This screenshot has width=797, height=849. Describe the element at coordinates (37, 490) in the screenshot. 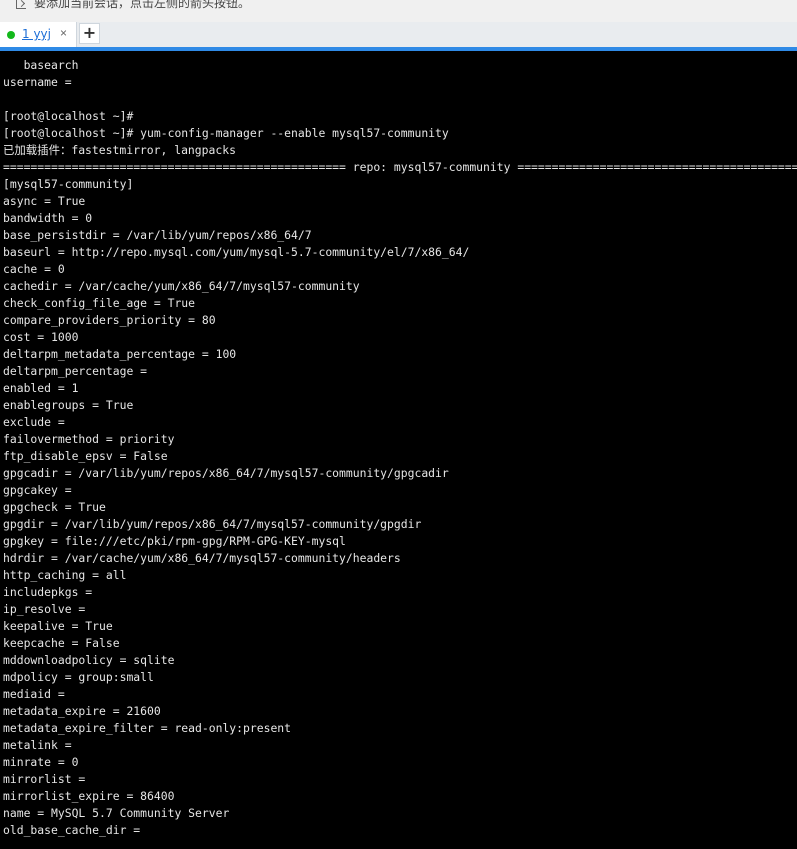

I see `terminal-line: gpgcakey =` at that location.